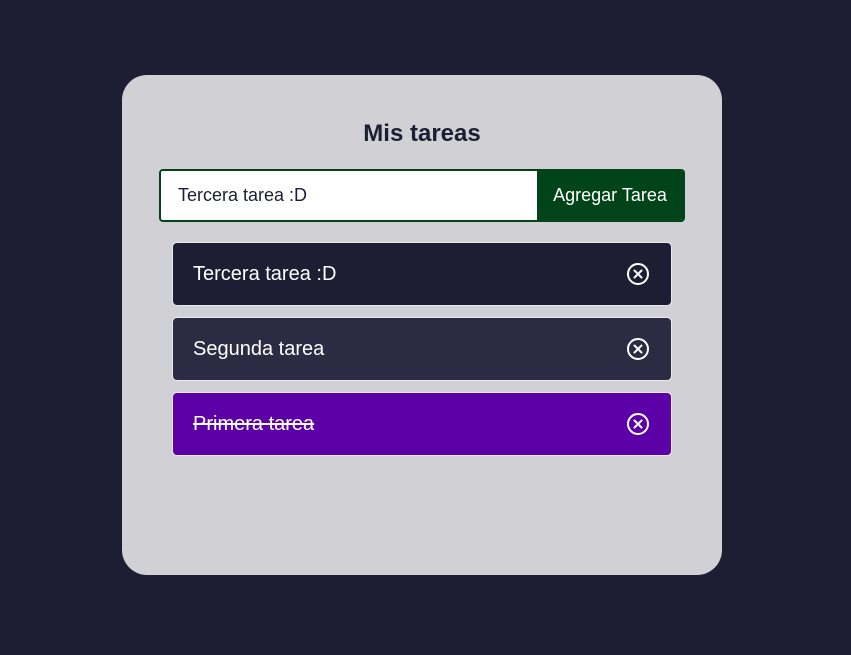 This screenshot has width=851, height=655. Describe the element at coordinates (422, 424) in the screenshot. I see `task-item-completed: Primera tarea` at that location.